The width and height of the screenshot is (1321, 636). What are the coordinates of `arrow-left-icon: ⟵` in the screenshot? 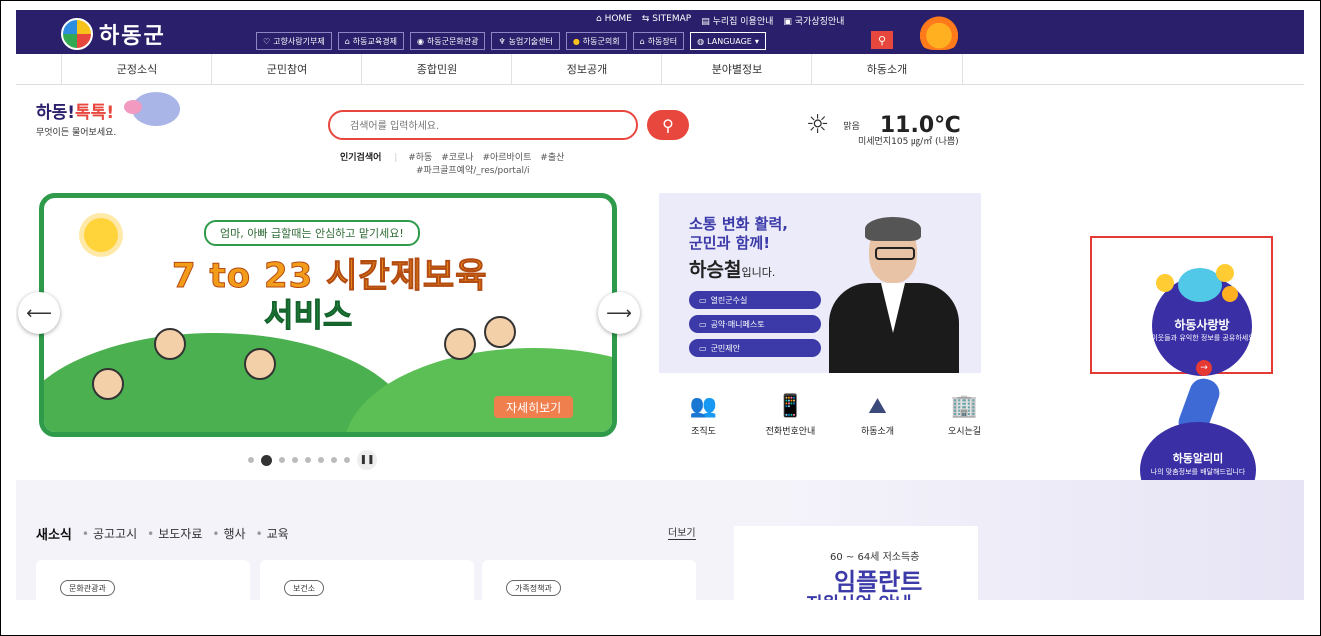 It's located at (39, 313).